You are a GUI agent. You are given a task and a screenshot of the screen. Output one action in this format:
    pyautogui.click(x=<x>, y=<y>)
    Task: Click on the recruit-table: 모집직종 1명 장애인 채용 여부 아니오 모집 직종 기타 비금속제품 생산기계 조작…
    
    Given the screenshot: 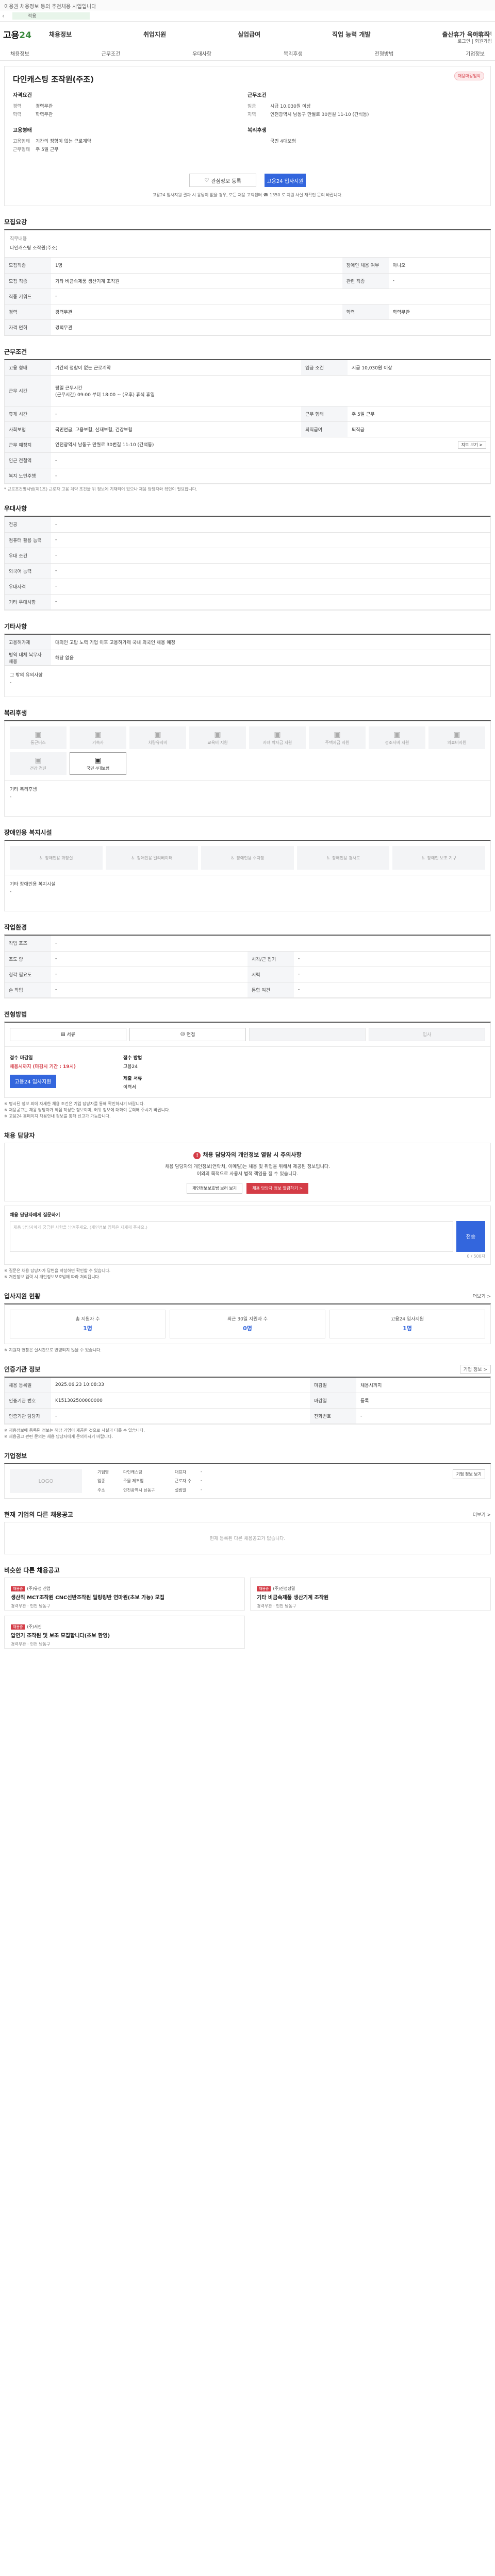 What is the action you would take?
    pyautogui.click(x=247, y=296)
    